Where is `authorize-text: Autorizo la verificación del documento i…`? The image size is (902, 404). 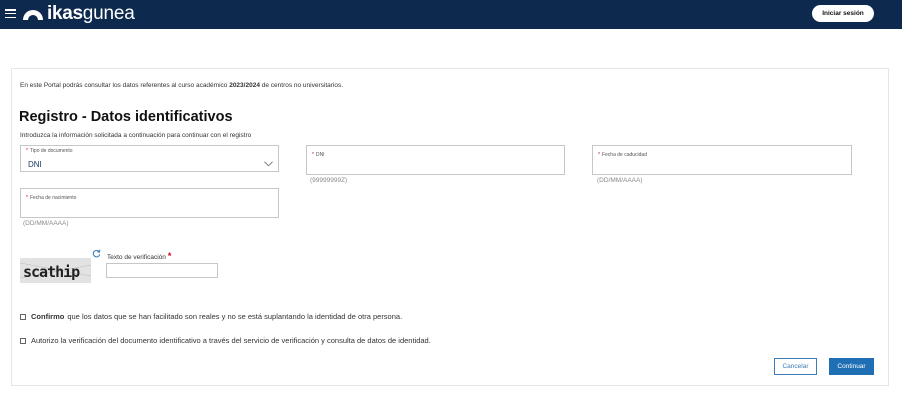
authorize-text: Autorizo la verificación del documento i… is located at coordinates (231, 340).